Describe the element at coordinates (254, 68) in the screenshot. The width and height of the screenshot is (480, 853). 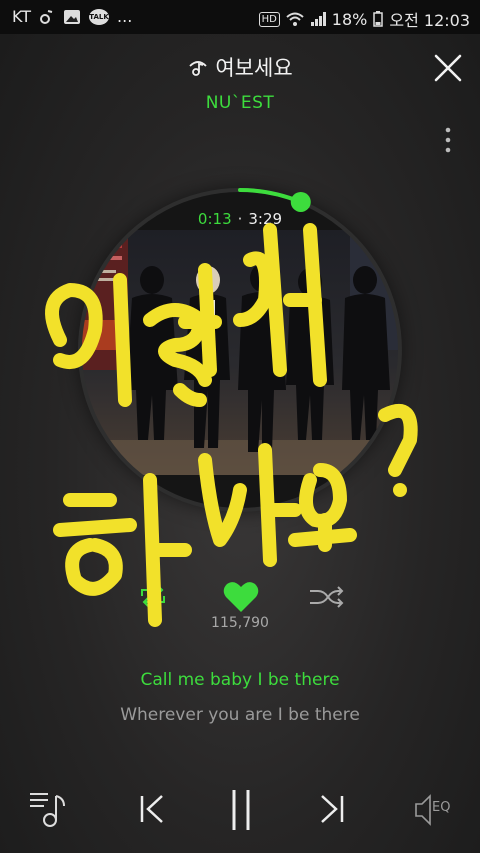
I see `song-title-text: 여보세요` at that location.